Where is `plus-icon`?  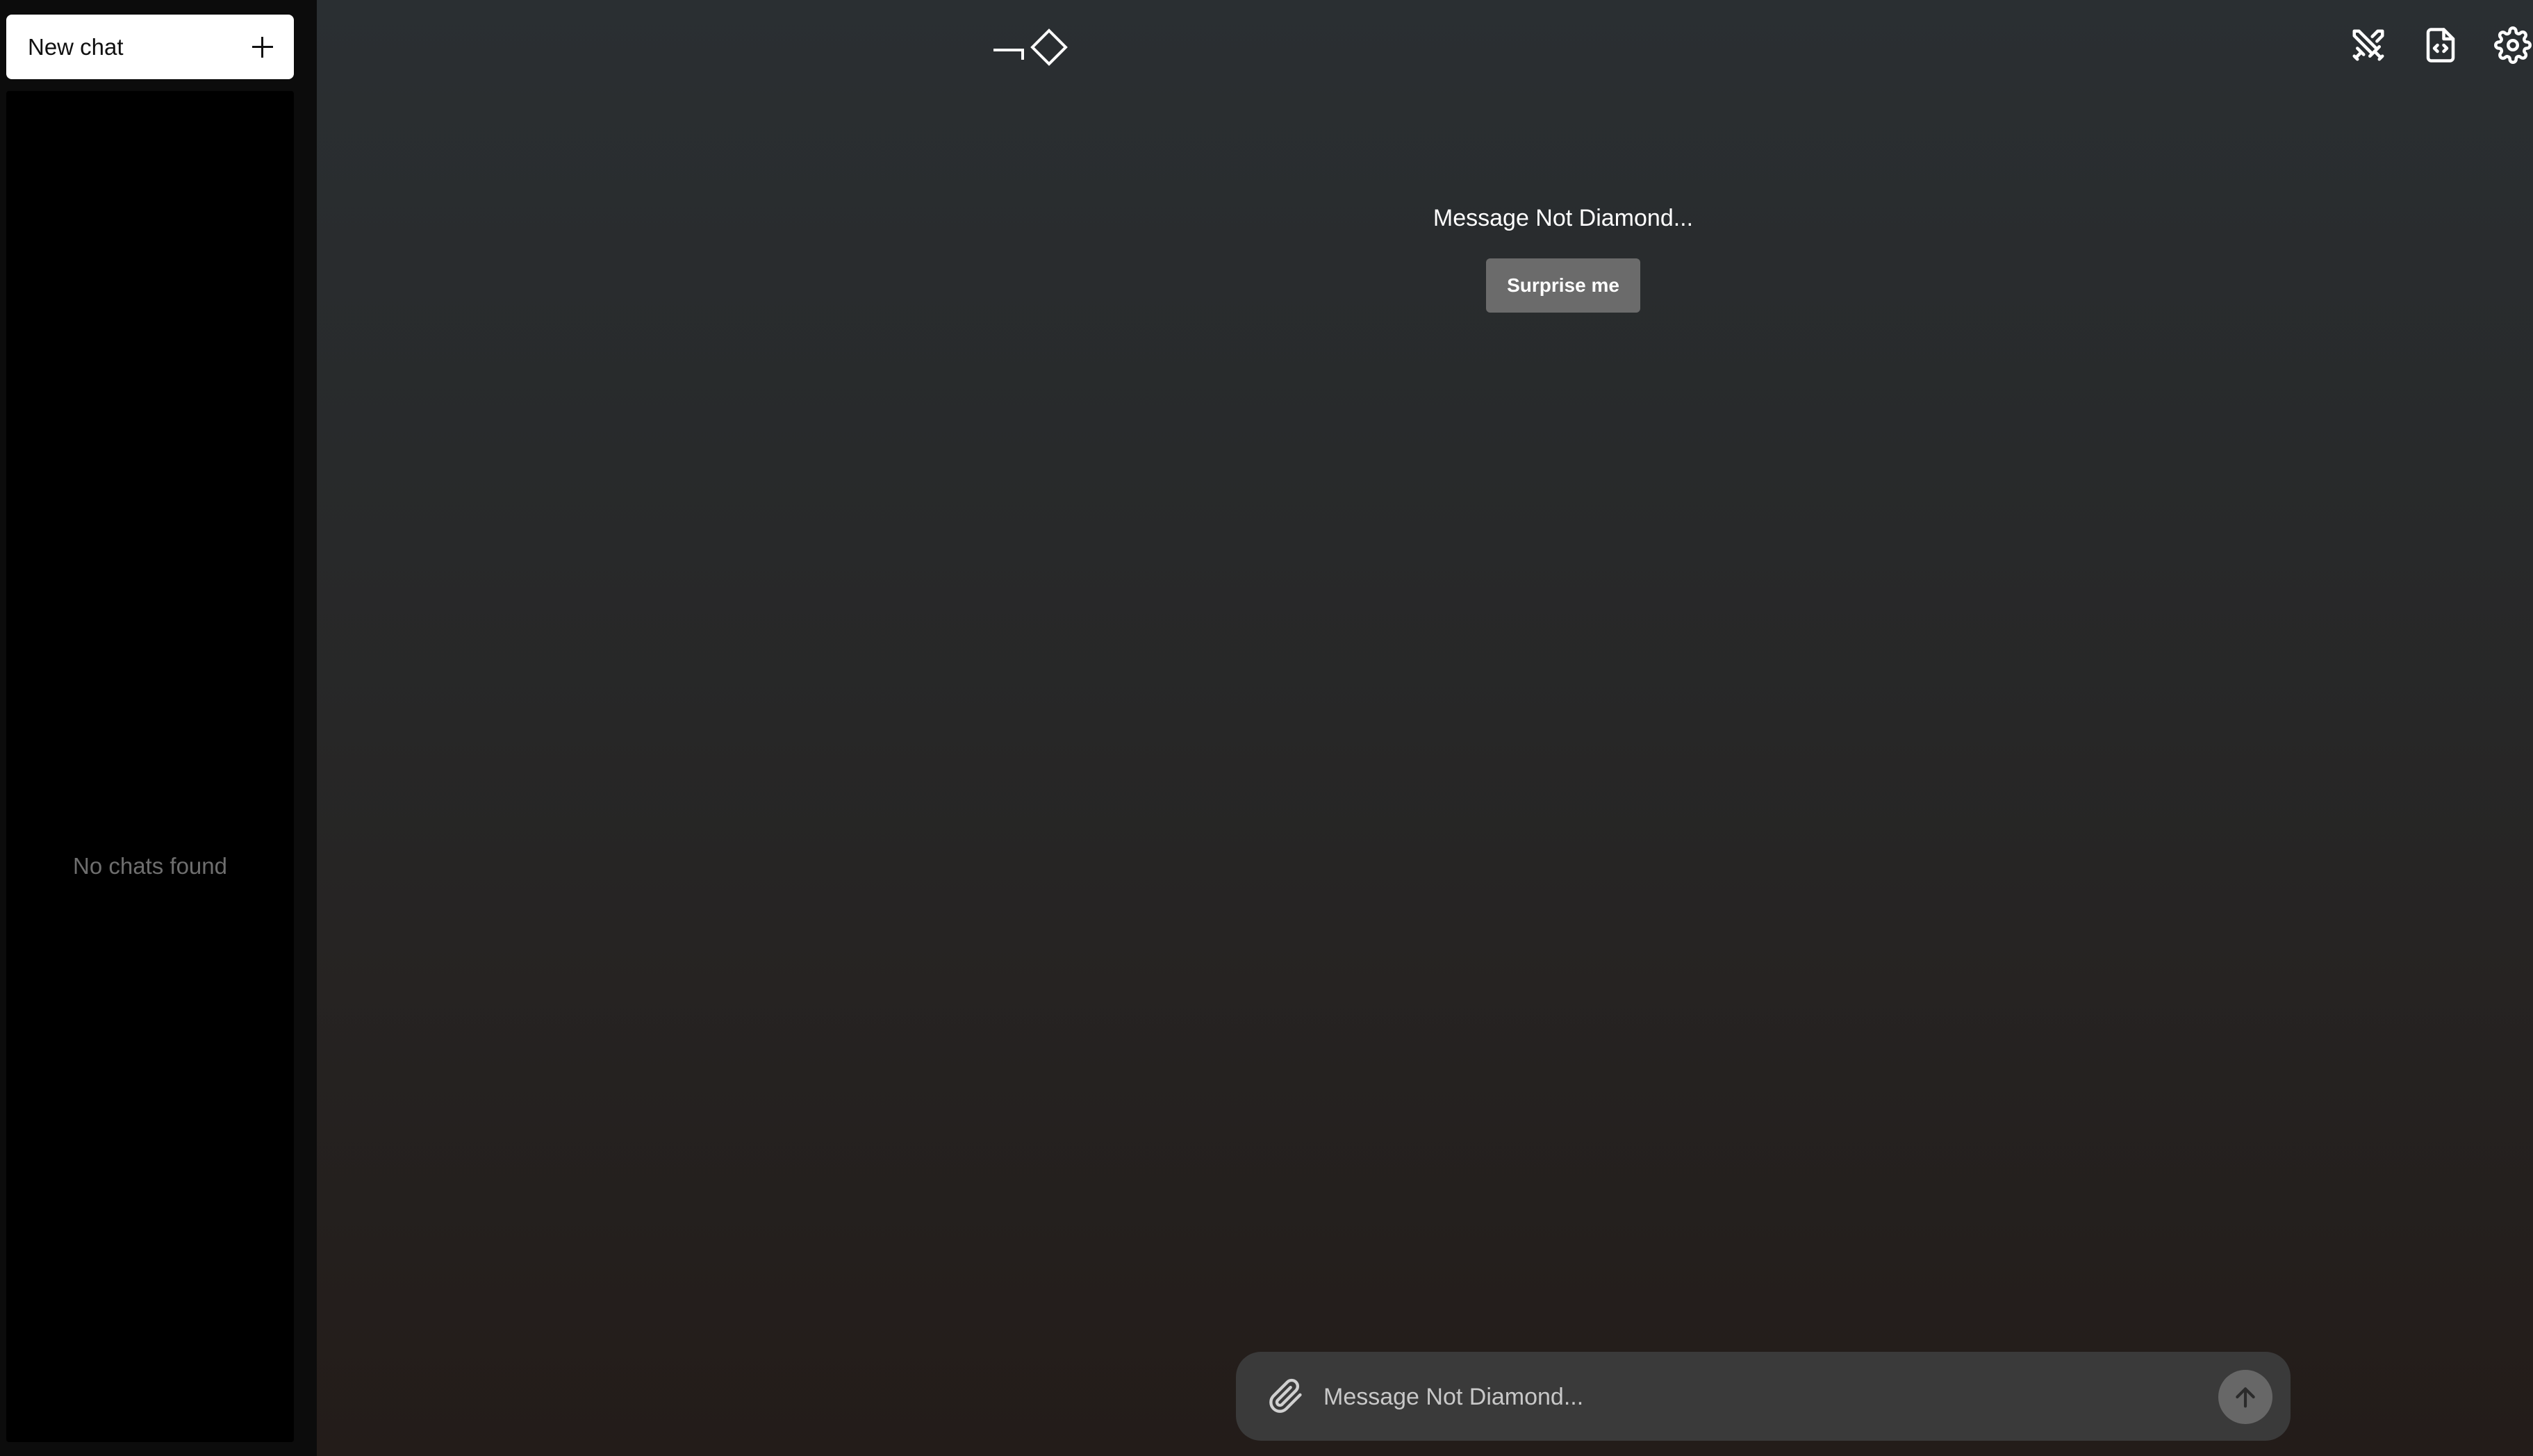 plus-icon is located at coordinates (262, 47).